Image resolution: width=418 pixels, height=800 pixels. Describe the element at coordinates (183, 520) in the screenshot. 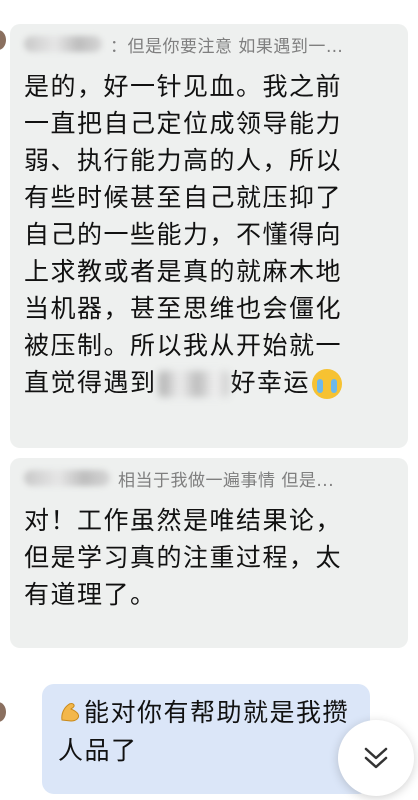

I see `message-line: 对！工作虽然是唯结果论，` at that location.